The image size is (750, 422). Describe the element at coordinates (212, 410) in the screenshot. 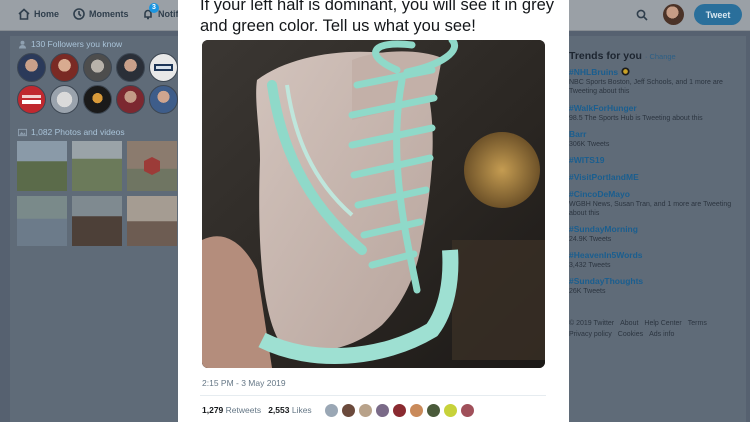

I see `retweets-count: 1,279` at that location.